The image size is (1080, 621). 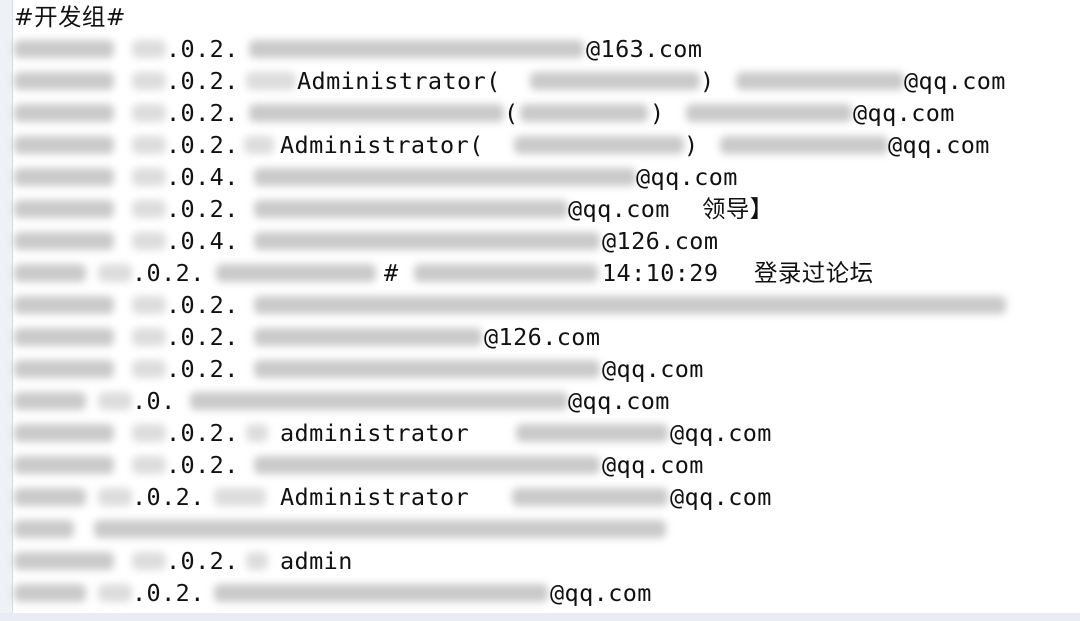 What do you see at coordinates (540, 617) in the screenshot?
I see `horizontal-scrollbar` at bounding box center [540, 617].